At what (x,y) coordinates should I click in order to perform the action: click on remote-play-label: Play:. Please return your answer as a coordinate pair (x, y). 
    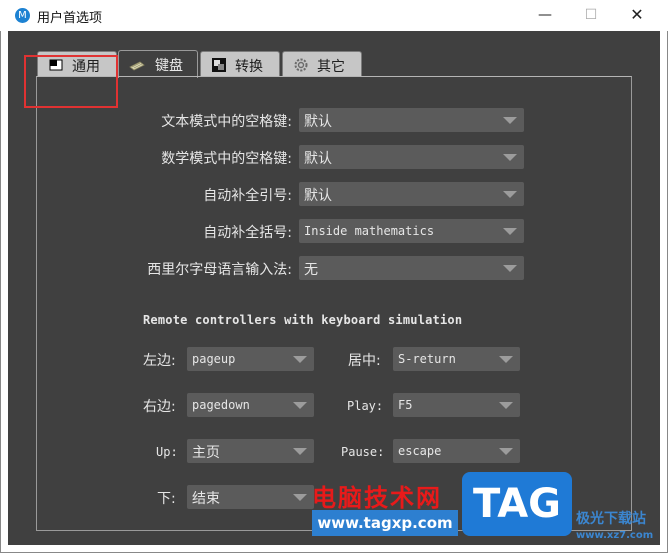
    Looking at the image, I should click on (365, 406).